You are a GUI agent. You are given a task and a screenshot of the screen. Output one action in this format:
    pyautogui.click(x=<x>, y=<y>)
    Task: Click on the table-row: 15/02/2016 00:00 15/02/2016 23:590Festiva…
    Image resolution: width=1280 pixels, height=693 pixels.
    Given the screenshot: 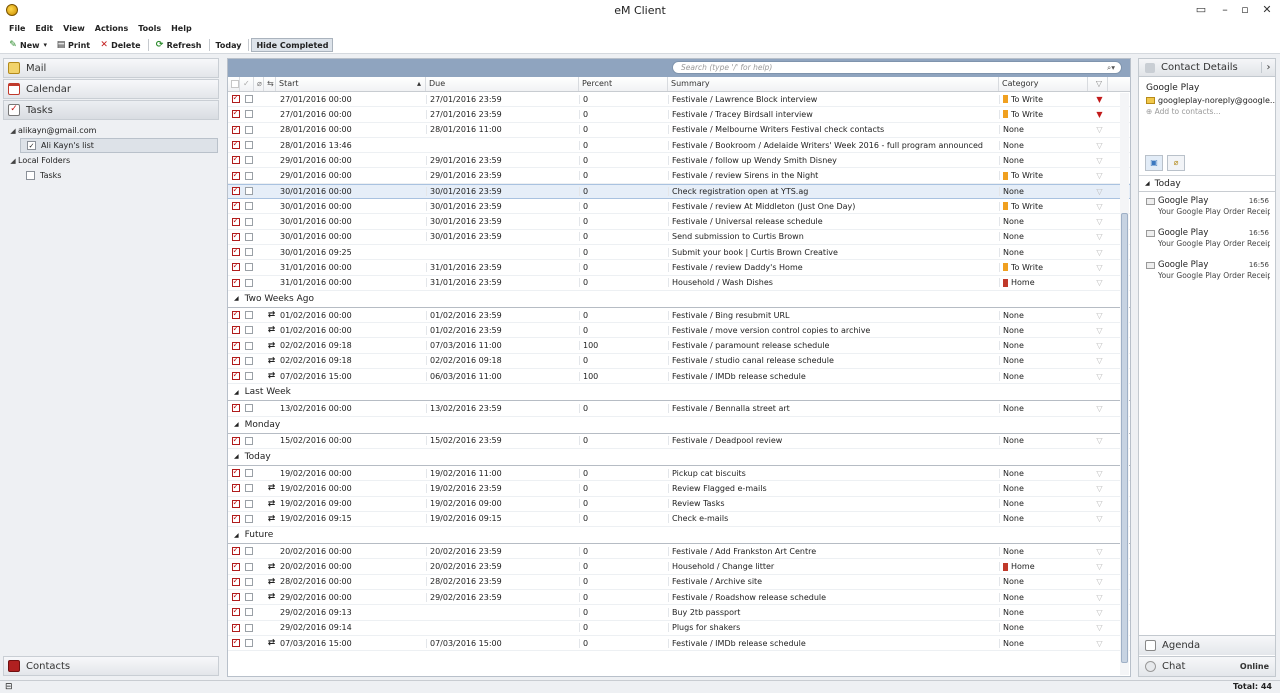 What is the action you would take?
    pyautogui.click(x=679, y=441)
    